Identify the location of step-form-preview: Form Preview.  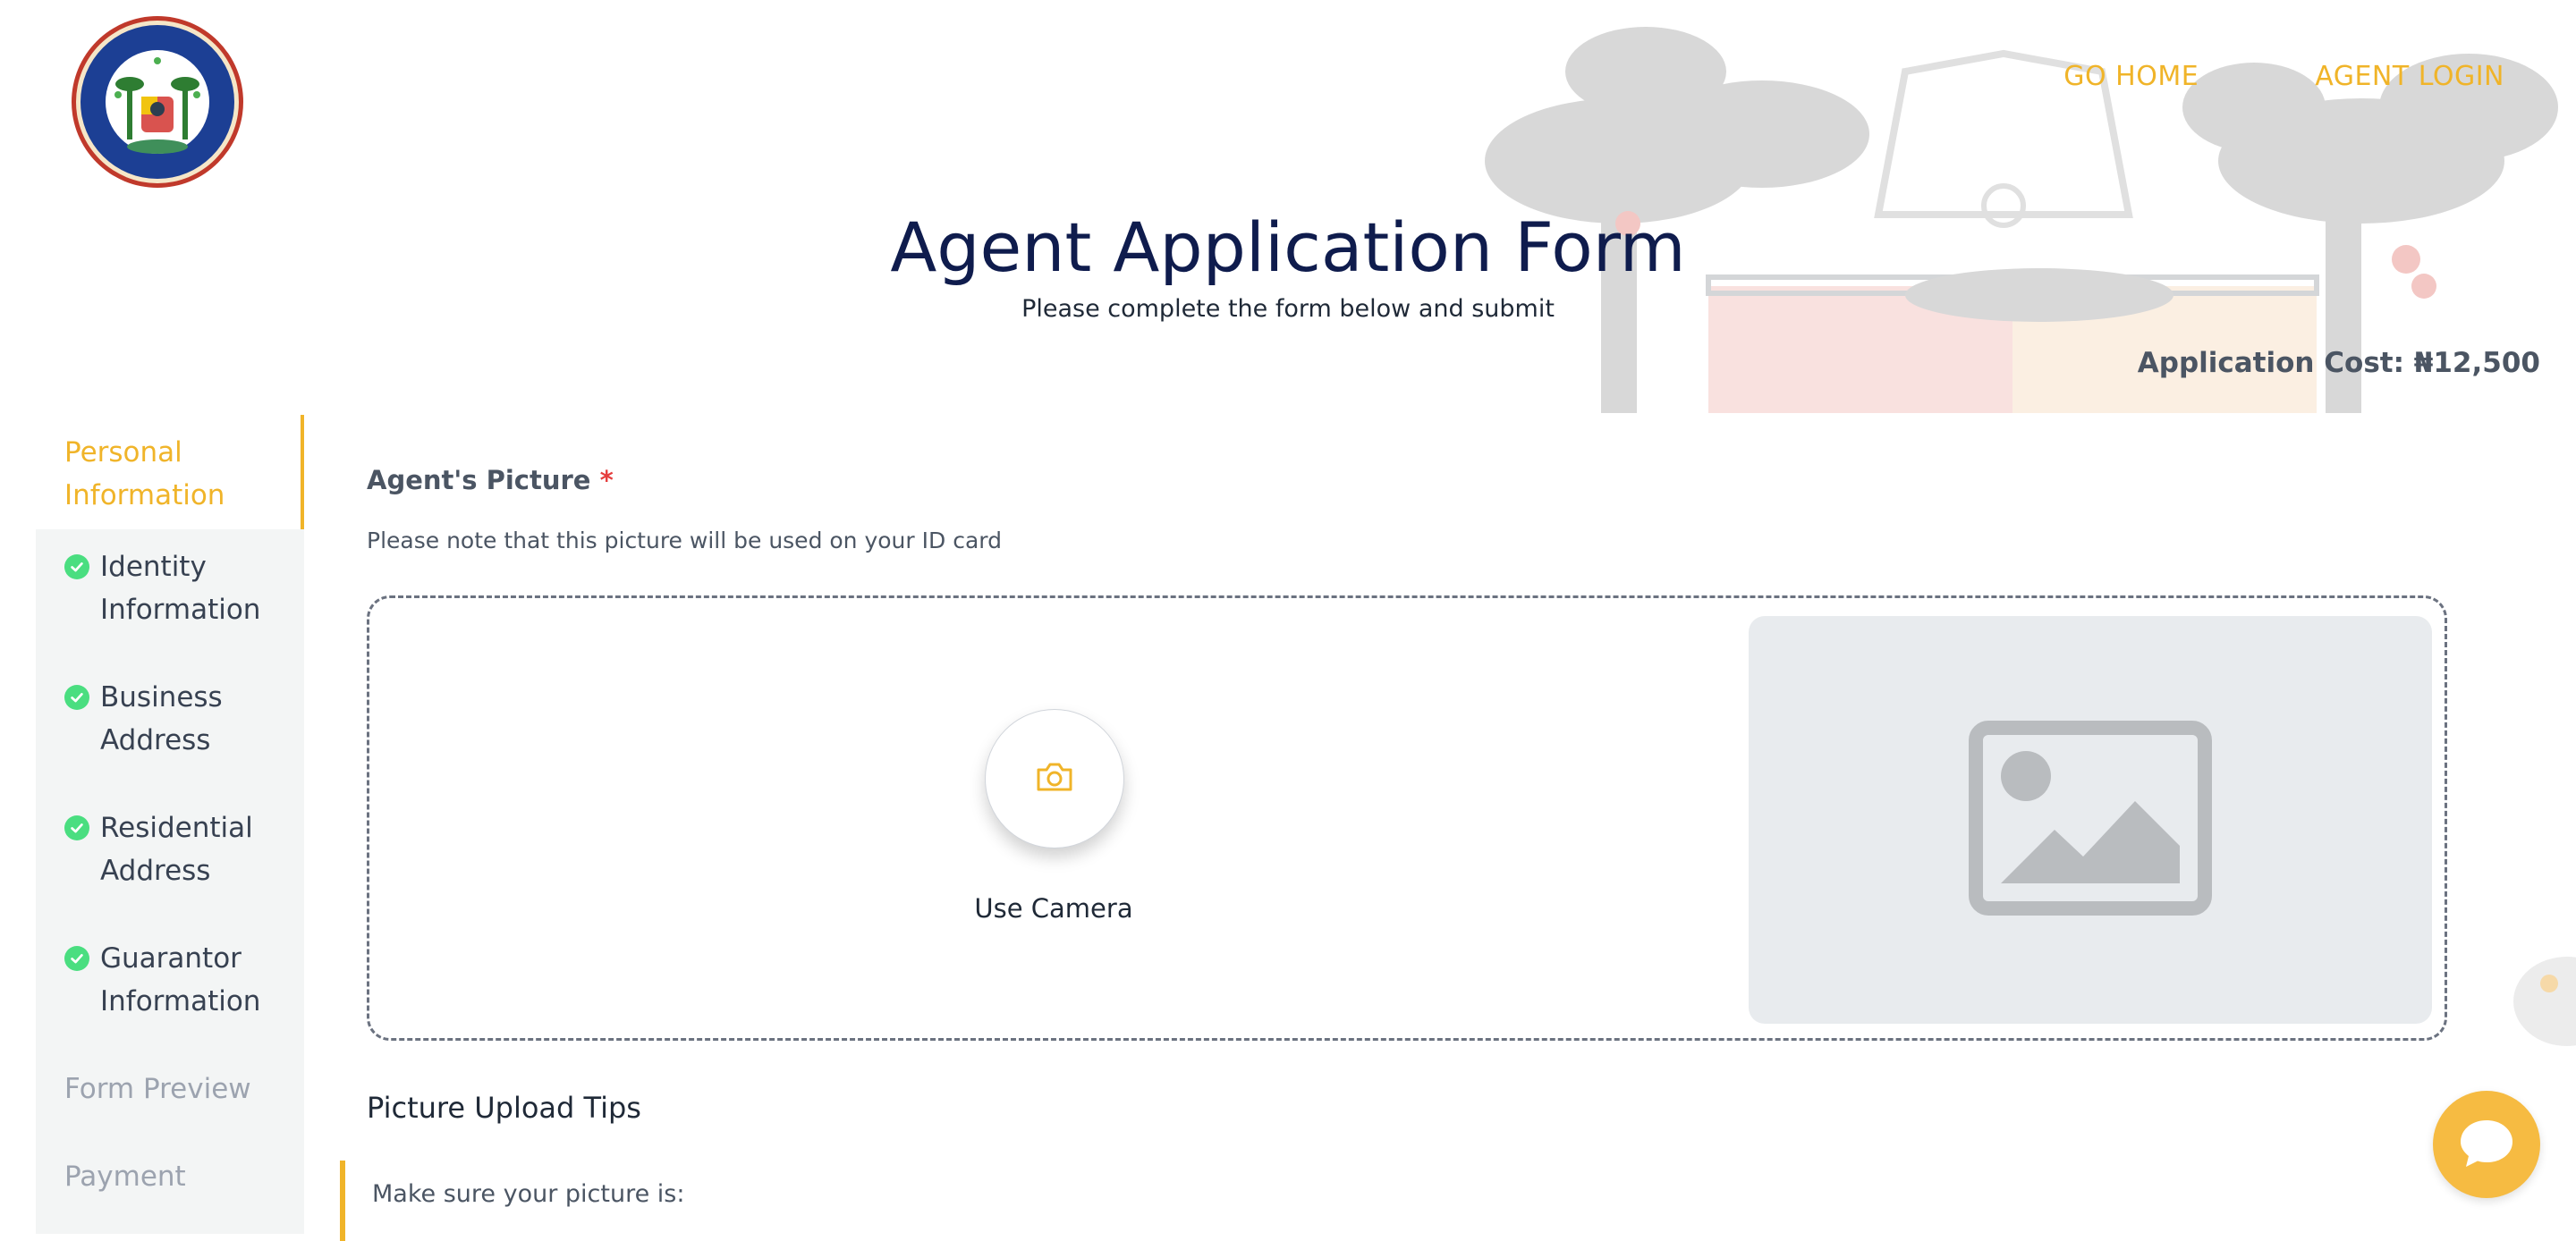
(170, 1095).